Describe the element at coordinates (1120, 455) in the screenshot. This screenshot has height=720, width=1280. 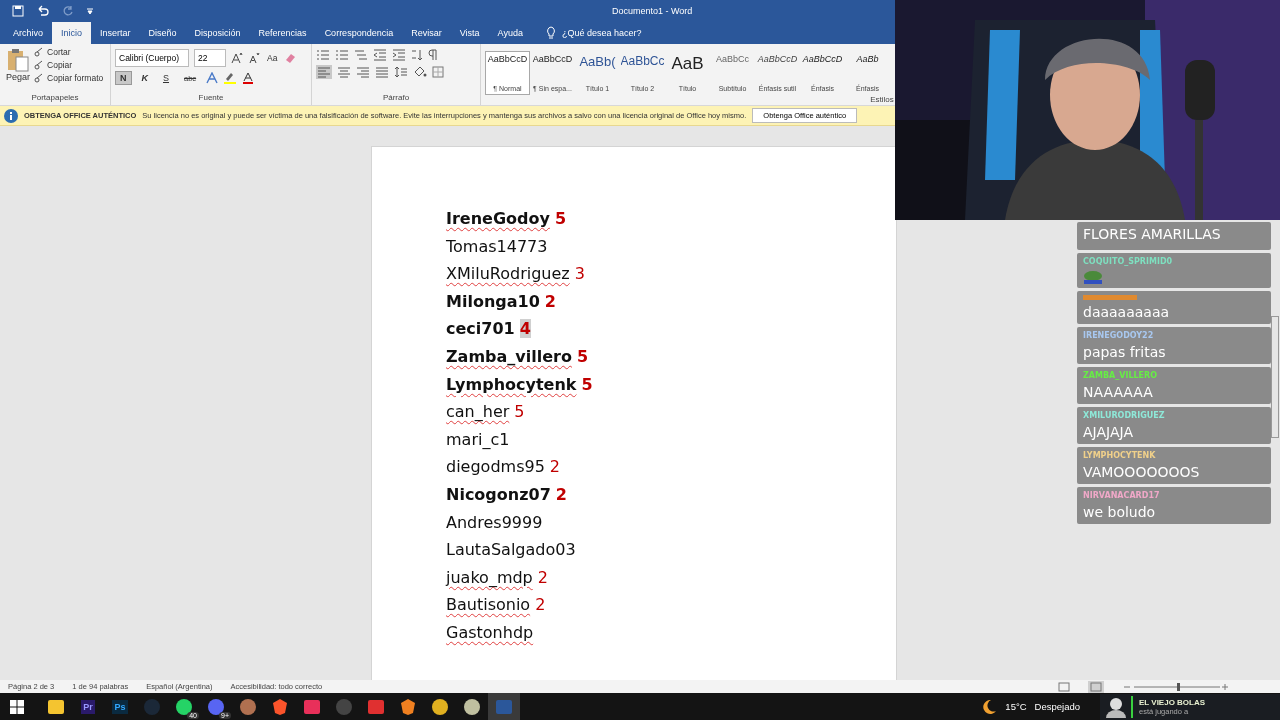
I see `chat-username: LYMPHOCYTENK` at that location.